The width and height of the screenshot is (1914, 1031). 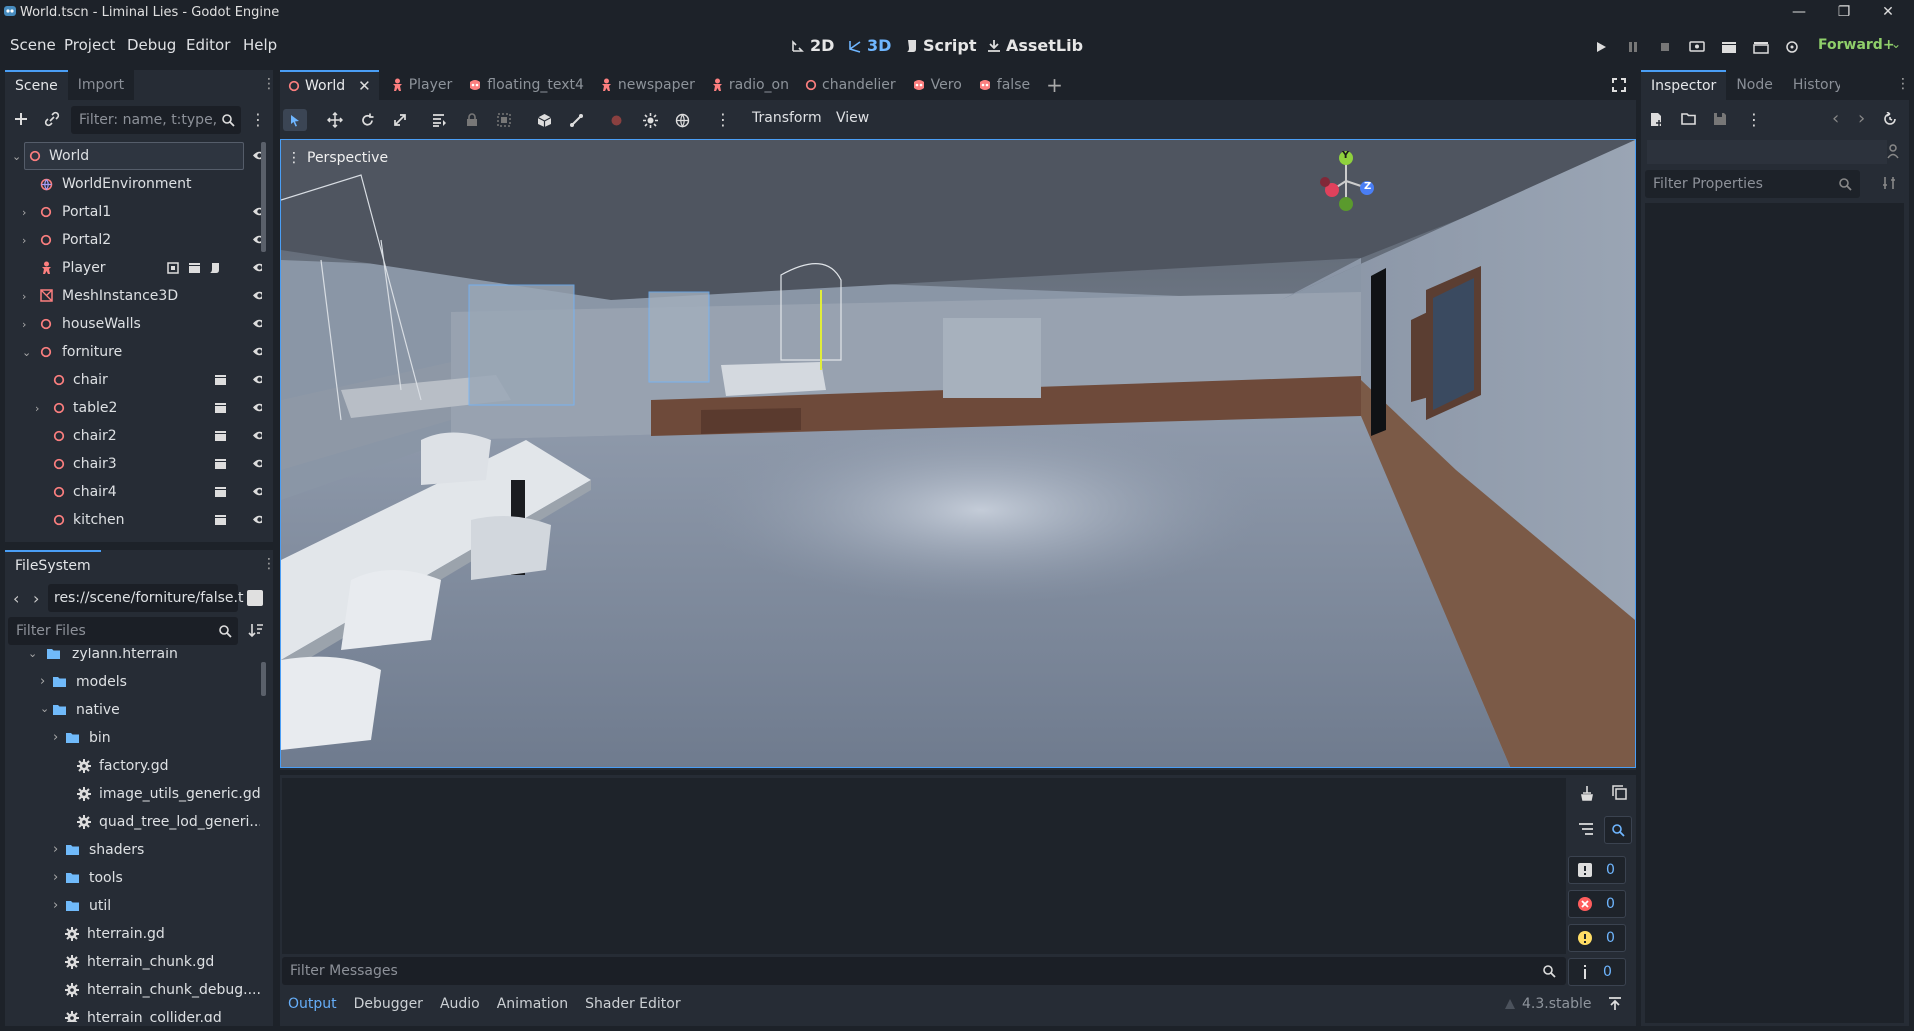 What do you see at coordinates (260, 45) in the screenshot?
I see `menu-help: Help` at bounding box center [260, 45].